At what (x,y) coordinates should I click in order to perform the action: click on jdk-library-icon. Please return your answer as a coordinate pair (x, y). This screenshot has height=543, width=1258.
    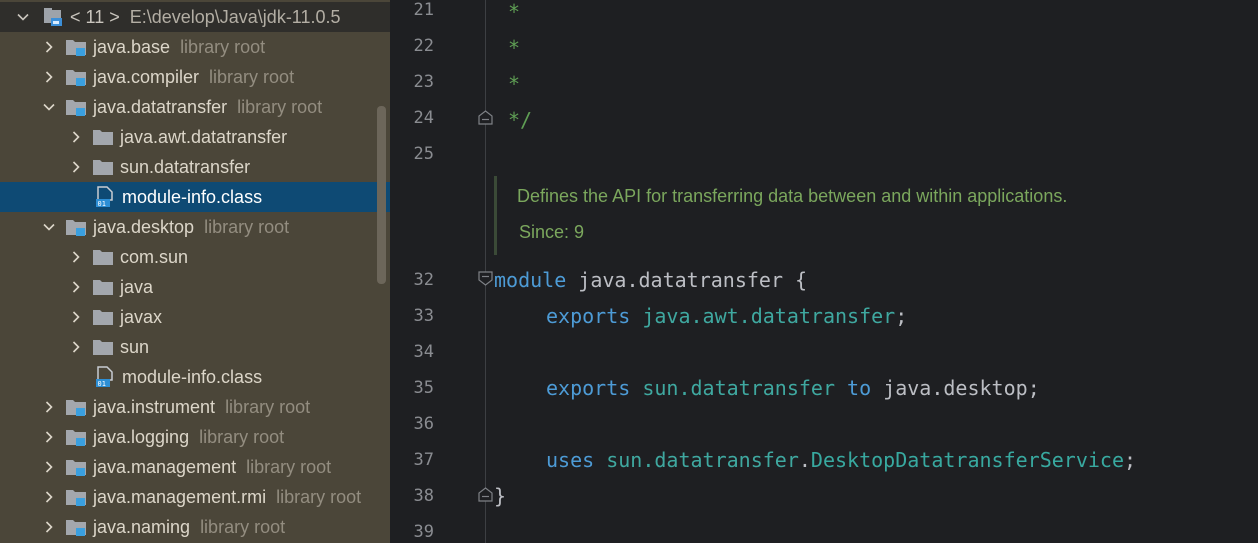
    Looking at the image, I should click on (53, 17).